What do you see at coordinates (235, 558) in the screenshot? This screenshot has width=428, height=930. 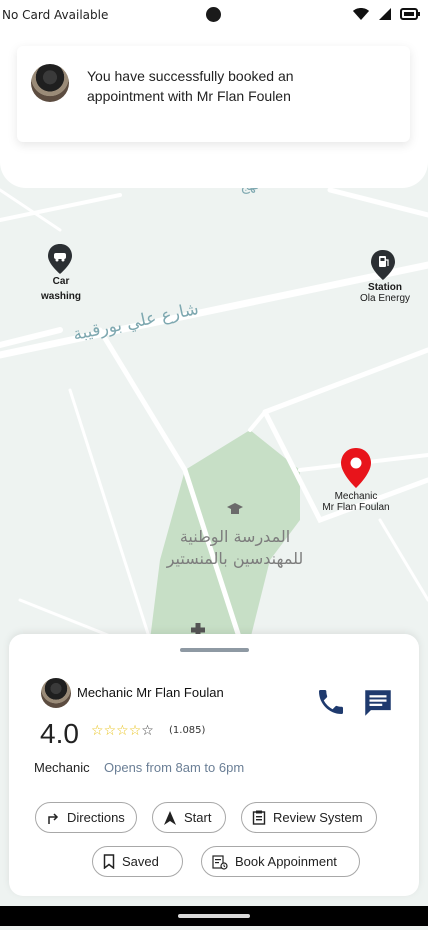 I see `poi-label-line2: للمهندسين بالمنستير` at bounding box center [235, 558].